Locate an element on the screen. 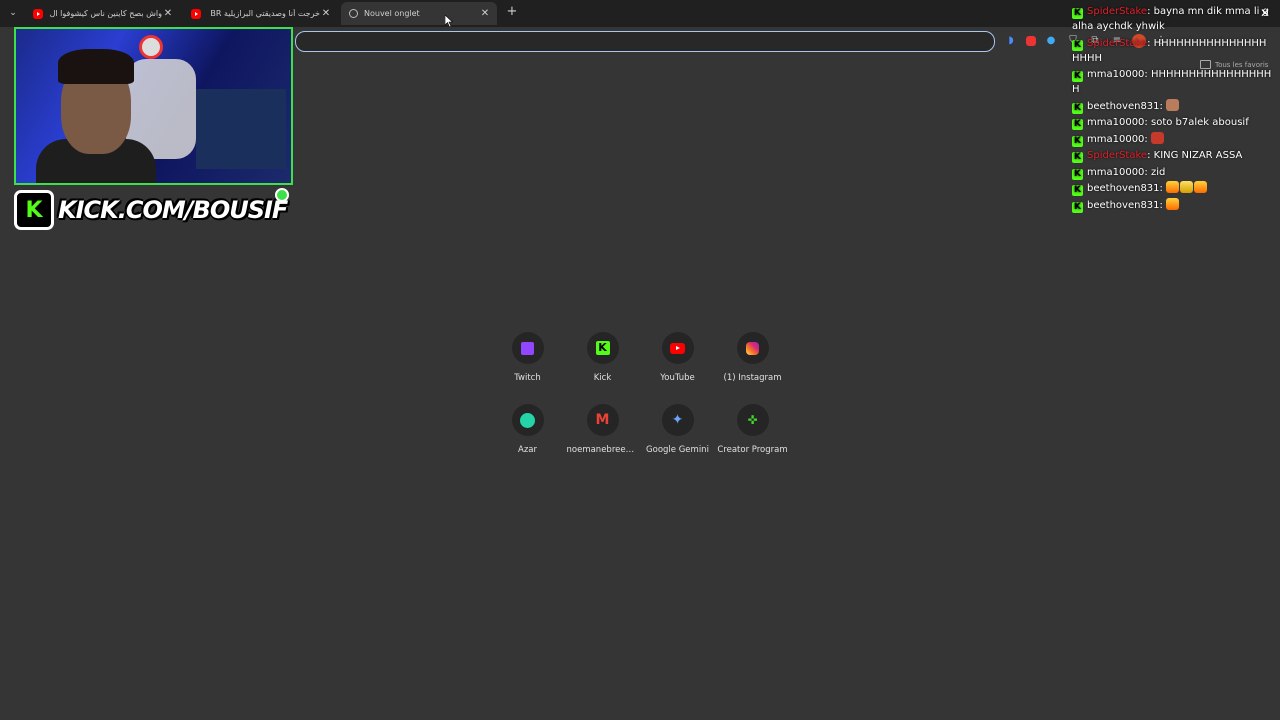  instagram-icon is located at coordinates (752, 348).